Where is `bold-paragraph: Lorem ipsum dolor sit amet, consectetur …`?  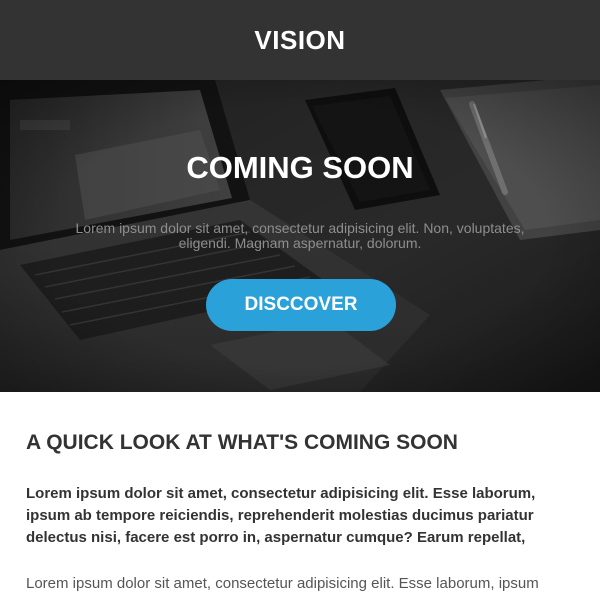
bold-paragraph: Lorem ipsum dolor sit amet, consectetur … is located at coordinates (281, 515).